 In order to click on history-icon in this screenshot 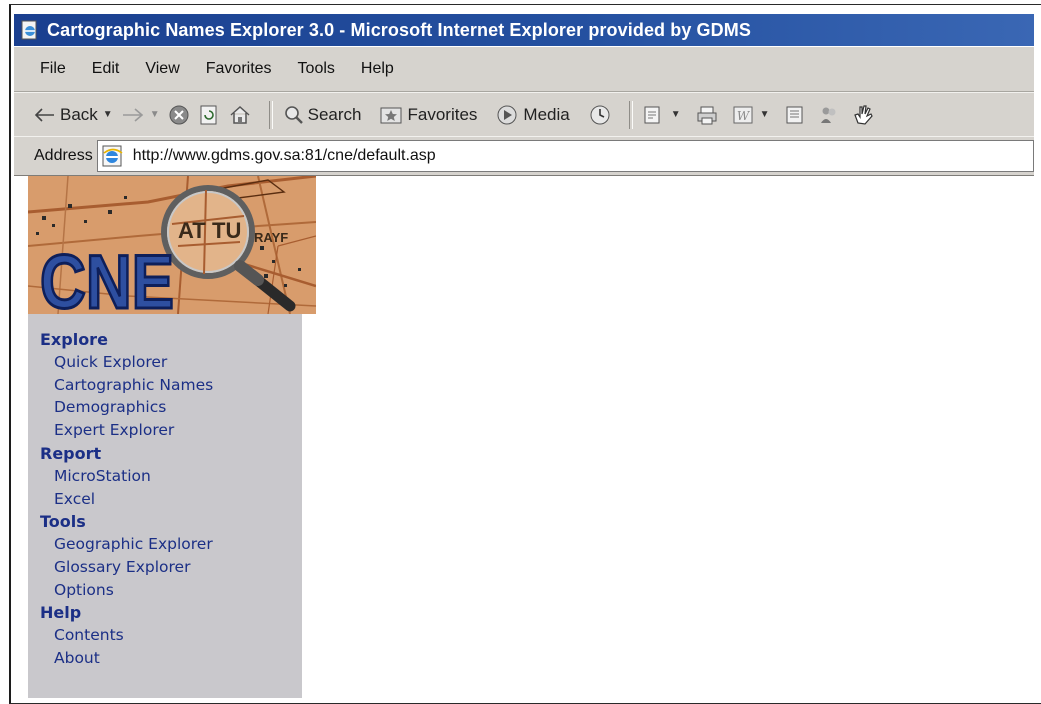, I will do `click(600, 114)`.